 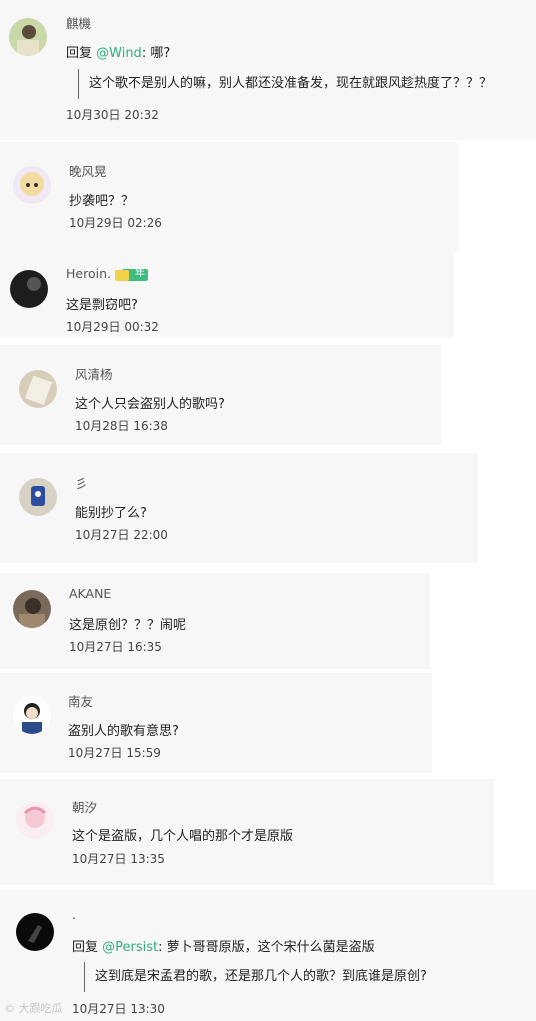 What do you see at coordinates (33, 1008) in the screenshot?
I see `watermark: © 大跟吃瓜` at bounding box center [33, 1008].